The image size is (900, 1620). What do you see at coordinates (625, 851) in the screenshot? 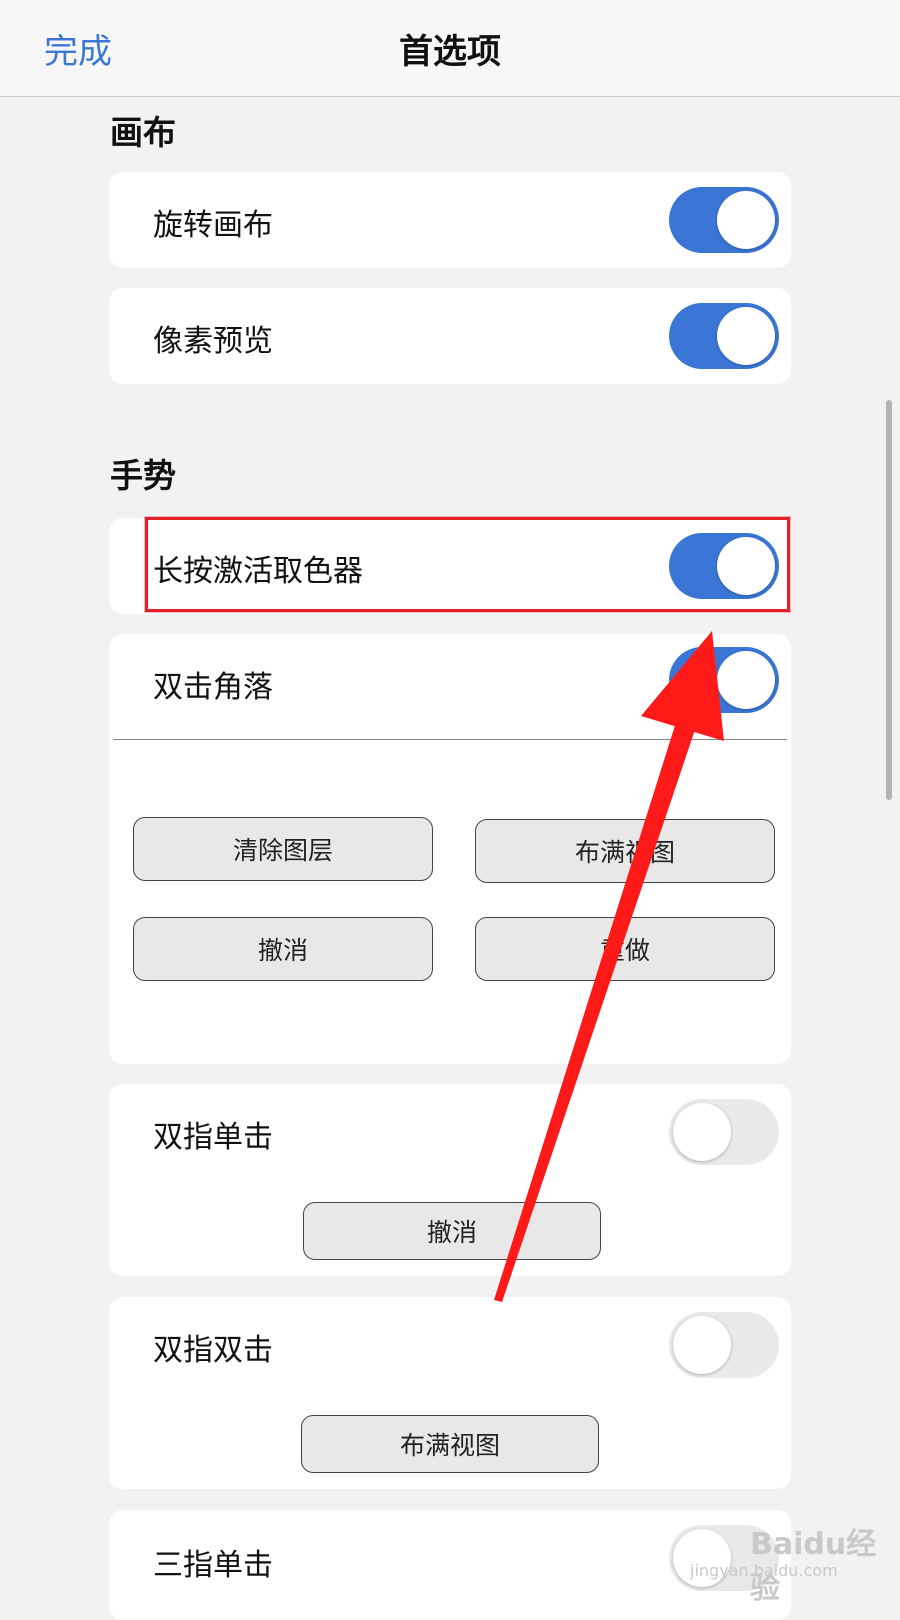
I see `corner-action-fit-view-button: 布满视图` at bounding box center [625, 851].